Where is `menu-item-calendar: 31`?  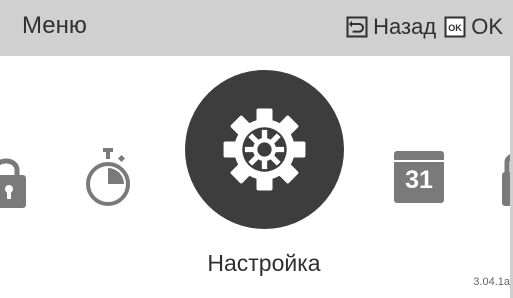 menu-item-calendar: 31 is located at coordinates (419, 177).